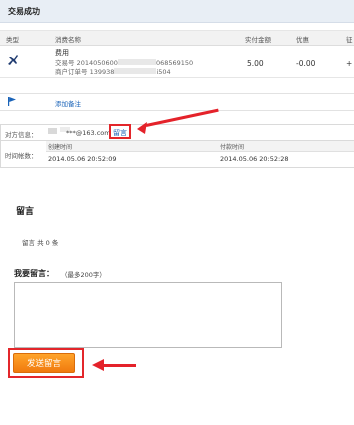 This screenshot has height=425, width=354. I want to click on time-header-row, so click(200, 146).